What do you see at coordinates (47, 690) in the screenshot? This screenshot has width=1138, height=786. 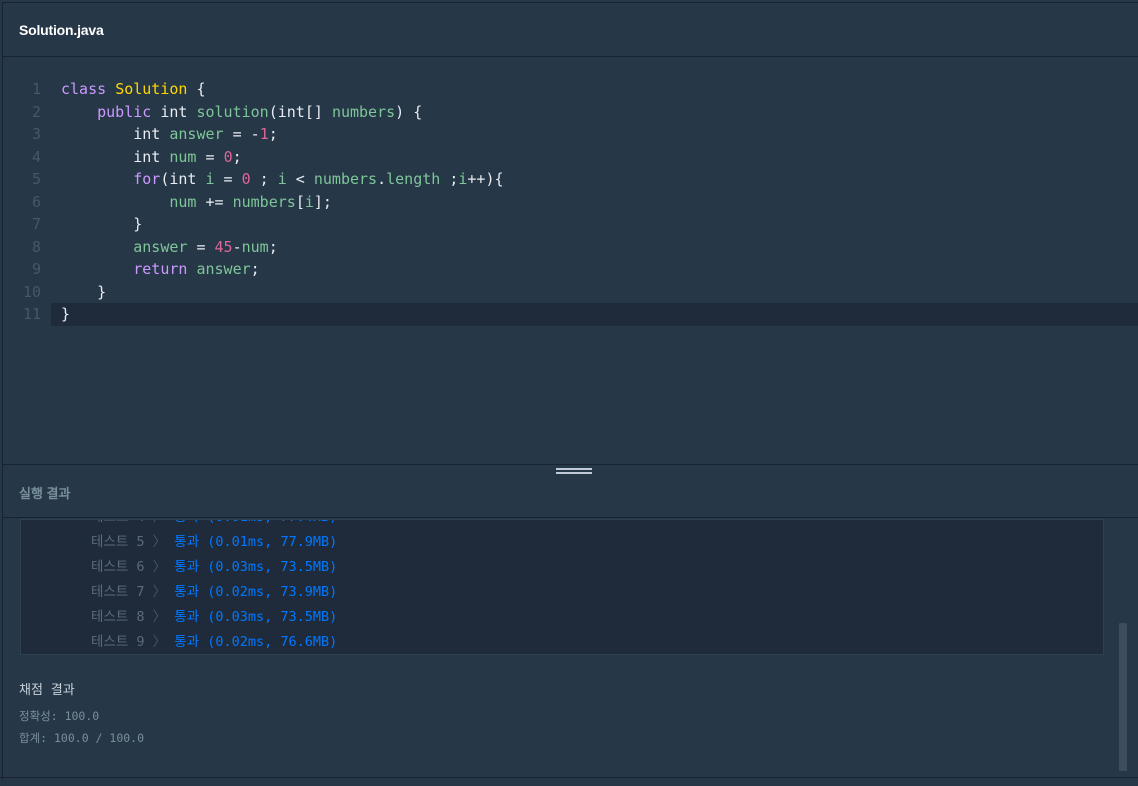 I see `grading-title: 채점 결과` at bounding box center [47, 690].